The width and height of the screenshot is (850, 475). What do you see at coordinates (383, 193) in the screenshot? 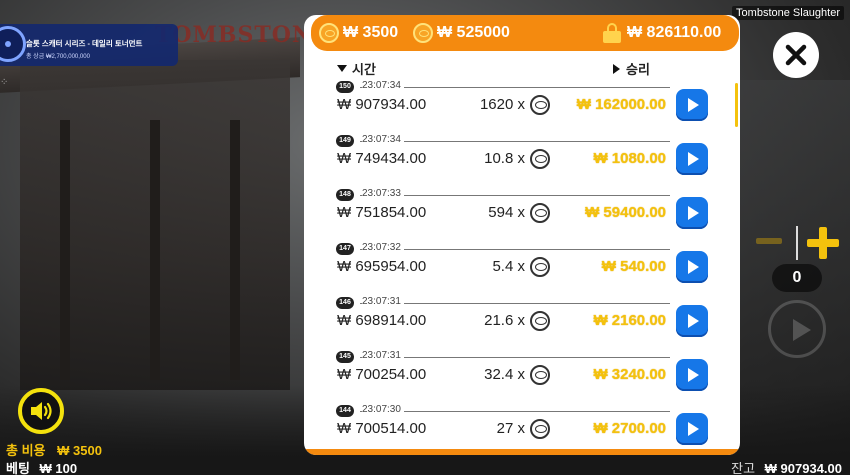
I see `round-time: 23:07:33` at bounding box center [383, 193].